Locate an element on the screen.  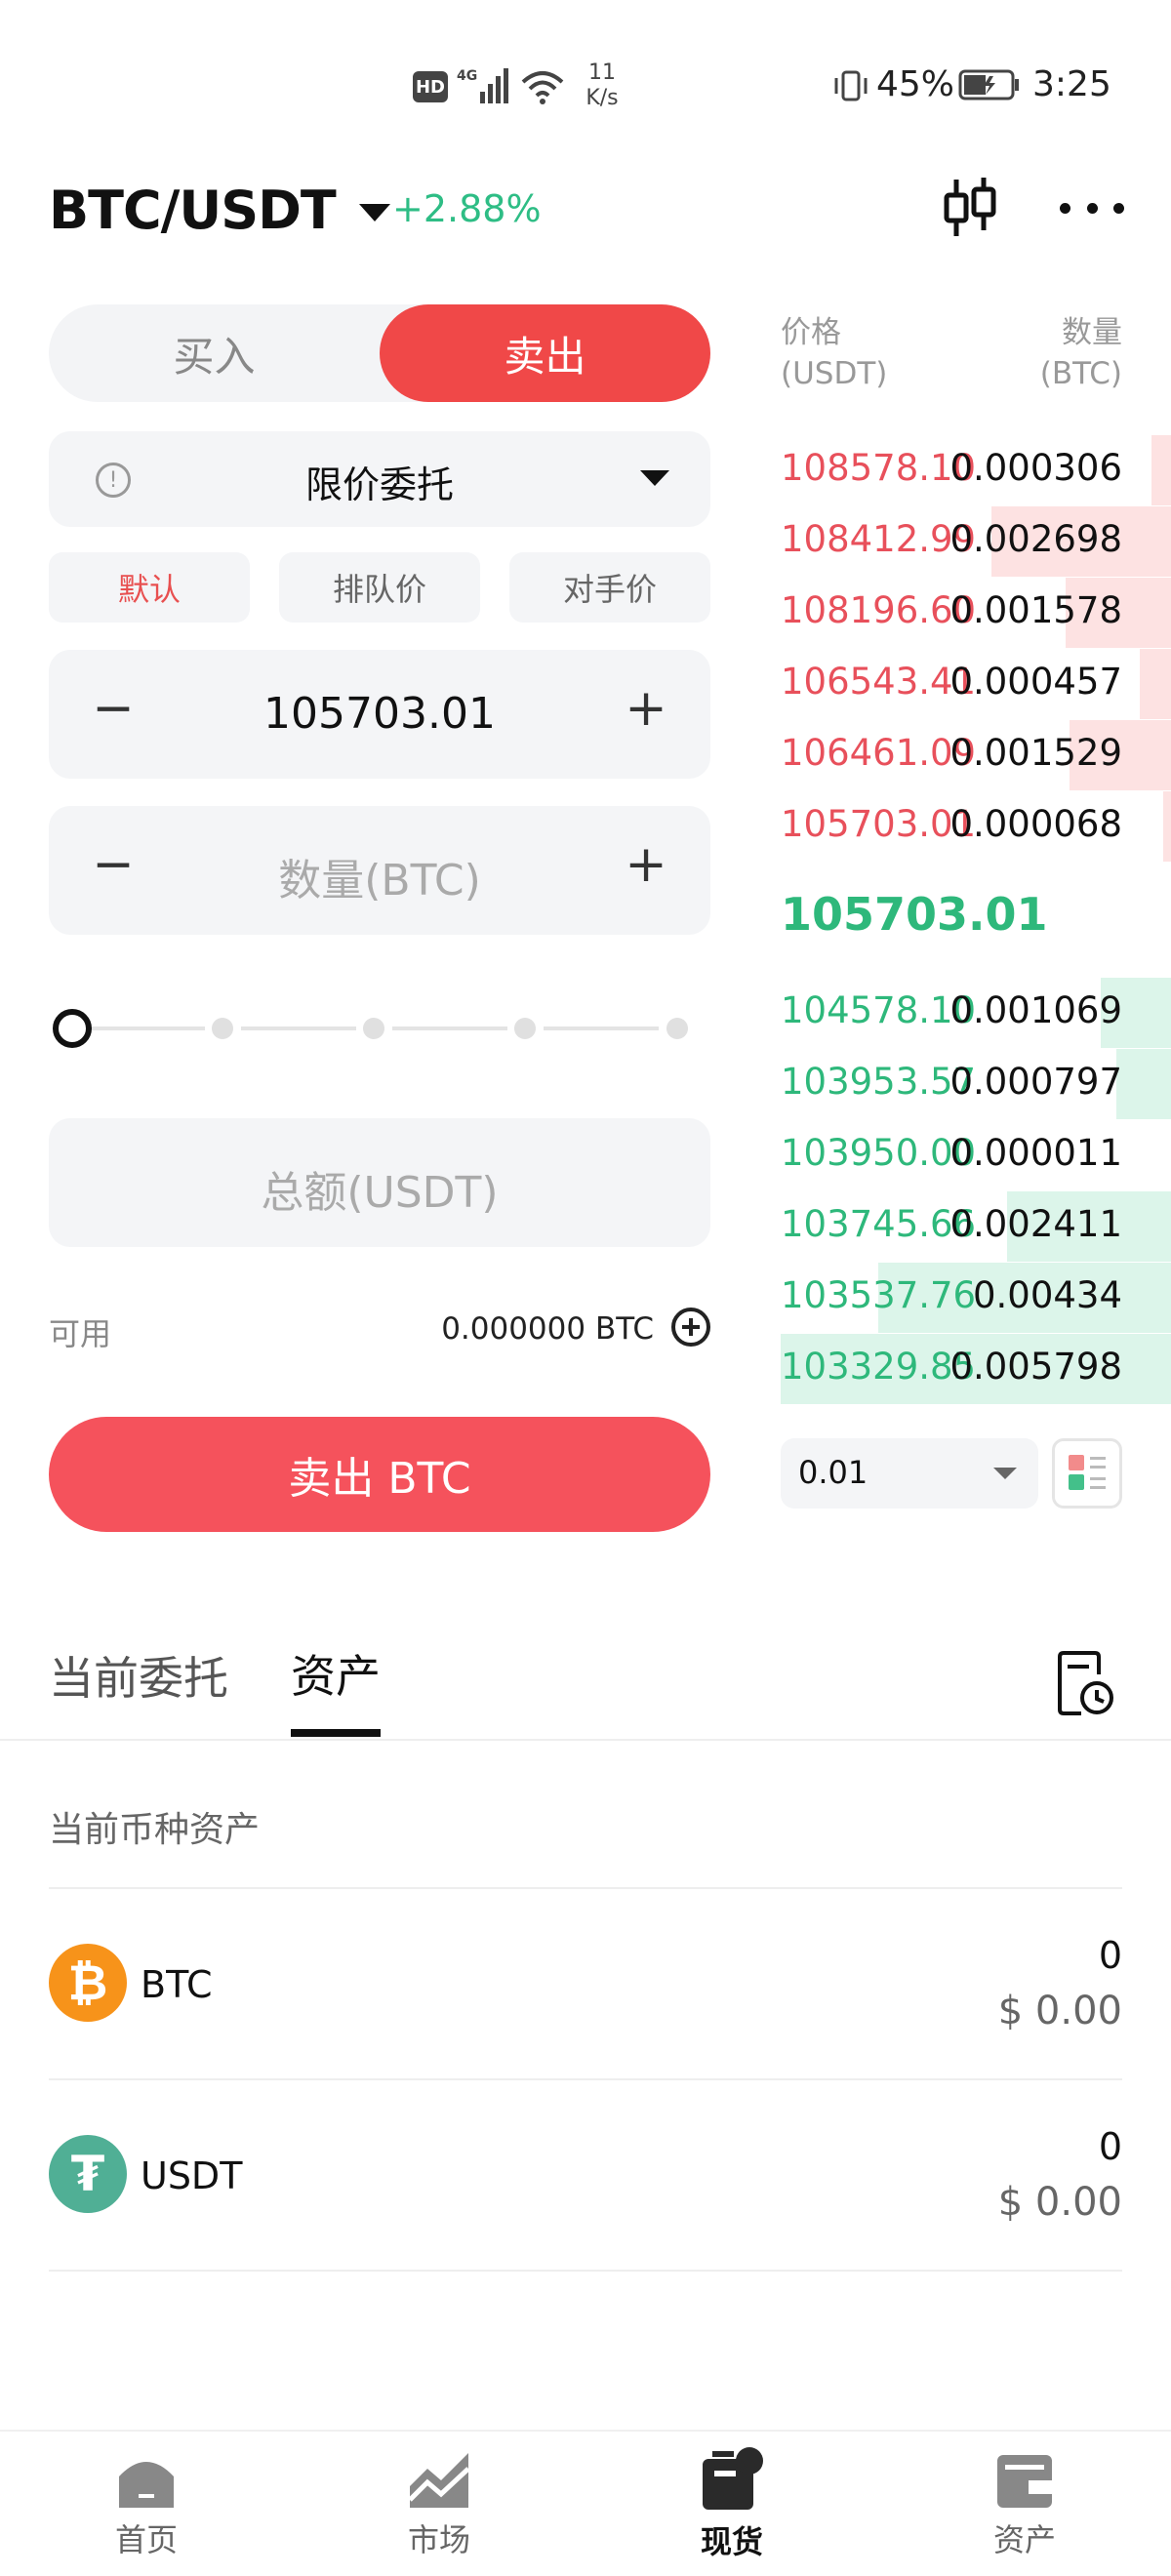
bid-price: 103950.00 is located at coordinates (879, 1153).